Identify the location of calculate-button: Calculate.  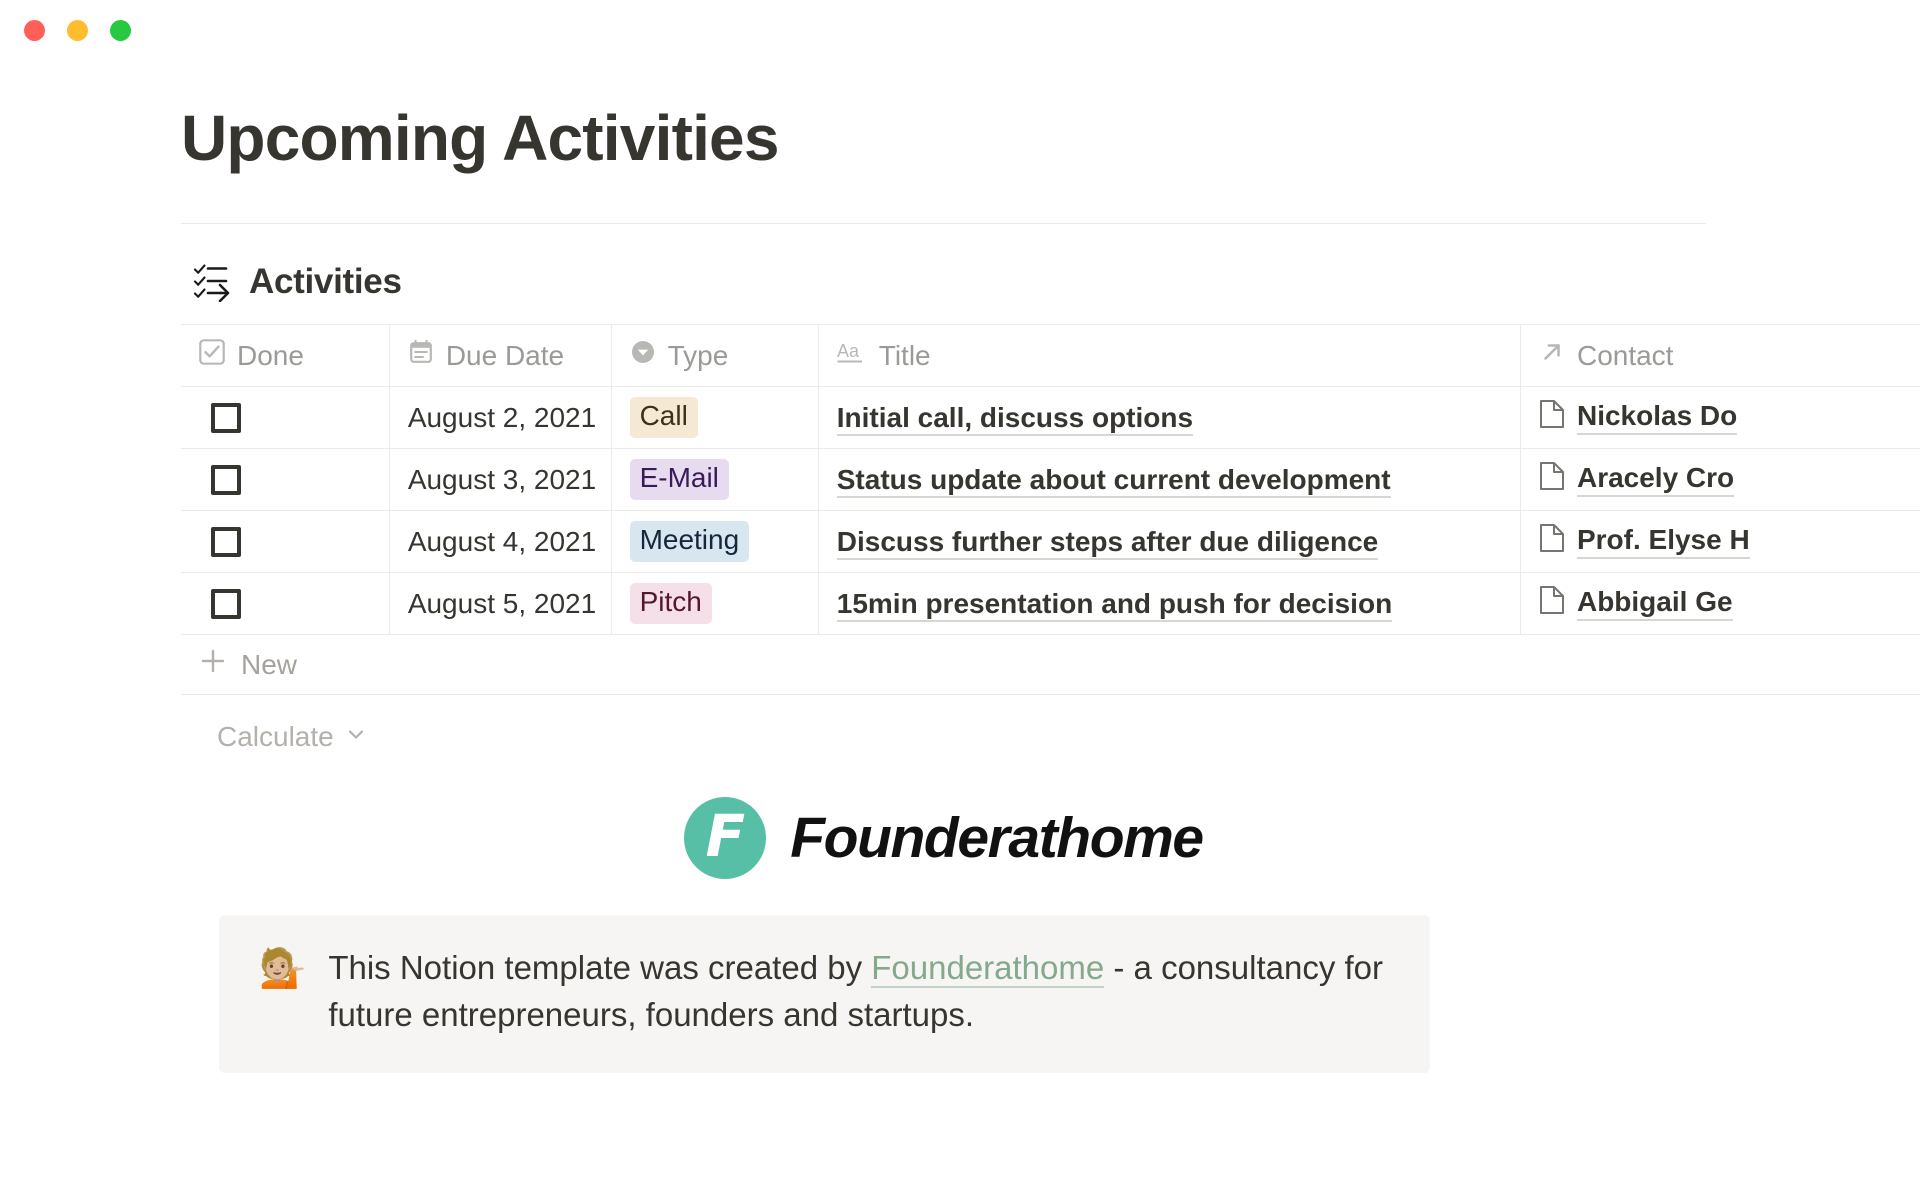
(1068, 737).